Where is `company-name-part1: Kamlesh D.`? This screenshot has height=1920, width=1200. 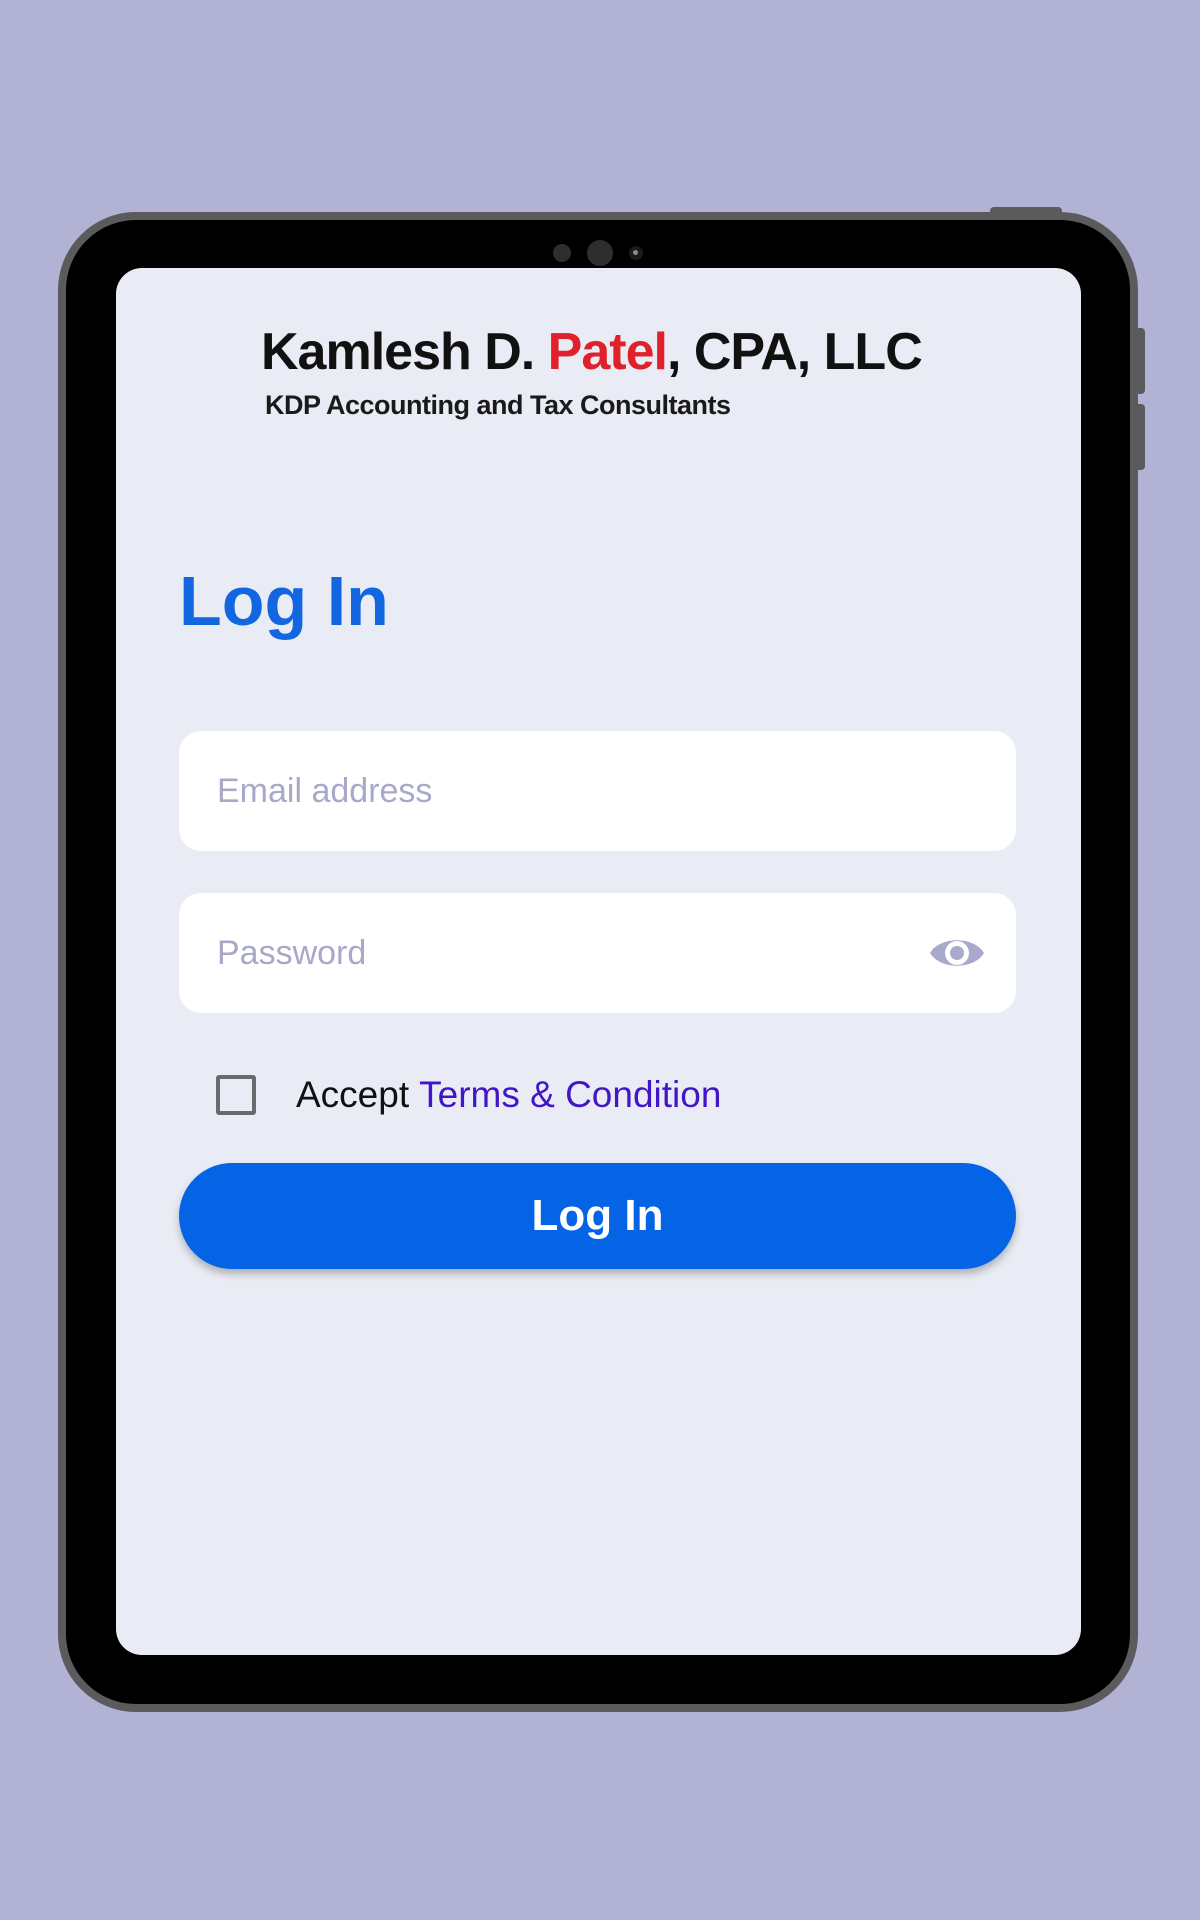 company-name-part1: Kamlesh D. is located at coordinates (404, 352).